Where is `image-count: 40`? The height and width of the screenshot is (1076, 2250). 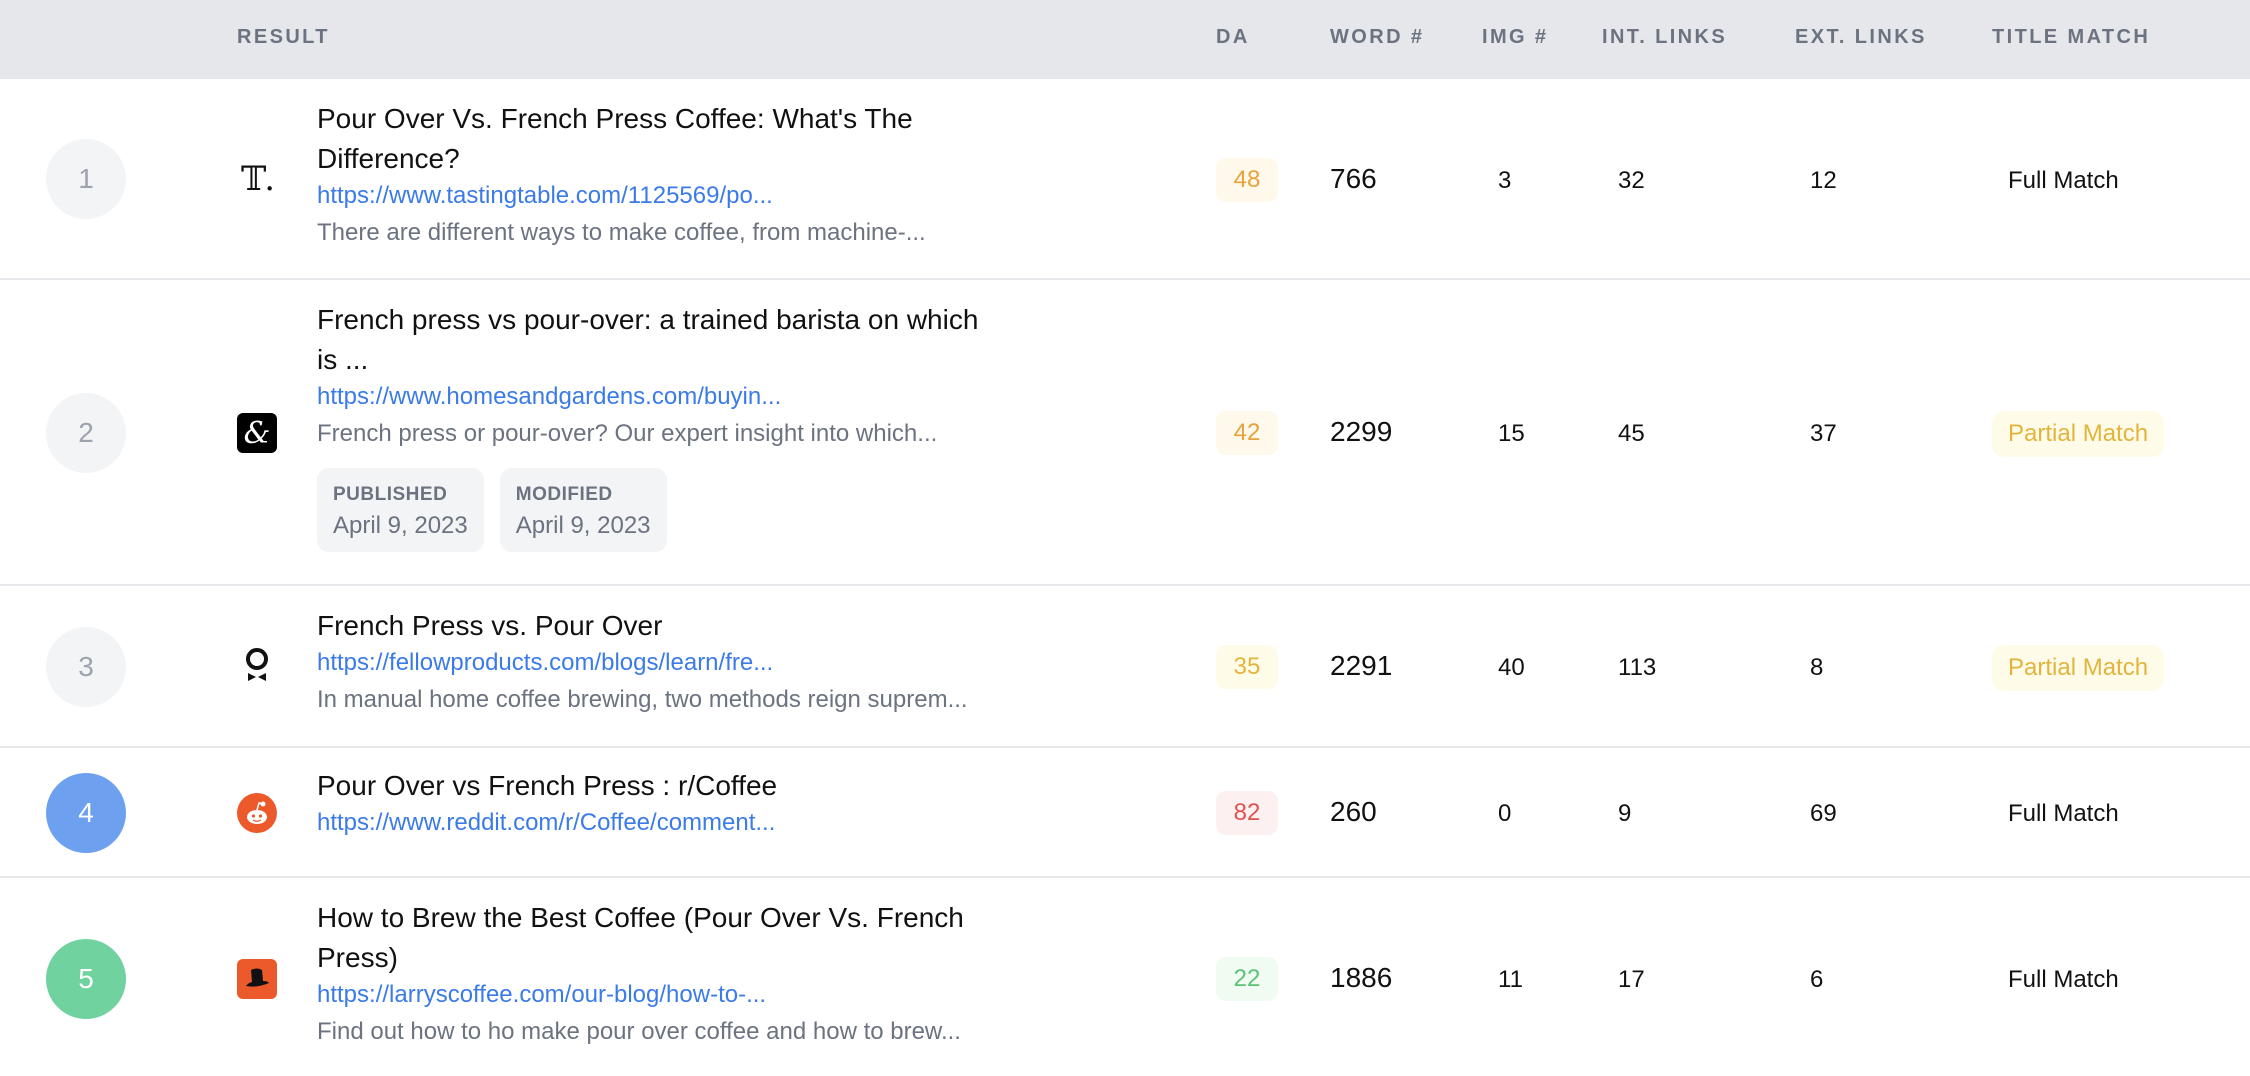
image-count: 40 is located at coordinates (1511, 667).